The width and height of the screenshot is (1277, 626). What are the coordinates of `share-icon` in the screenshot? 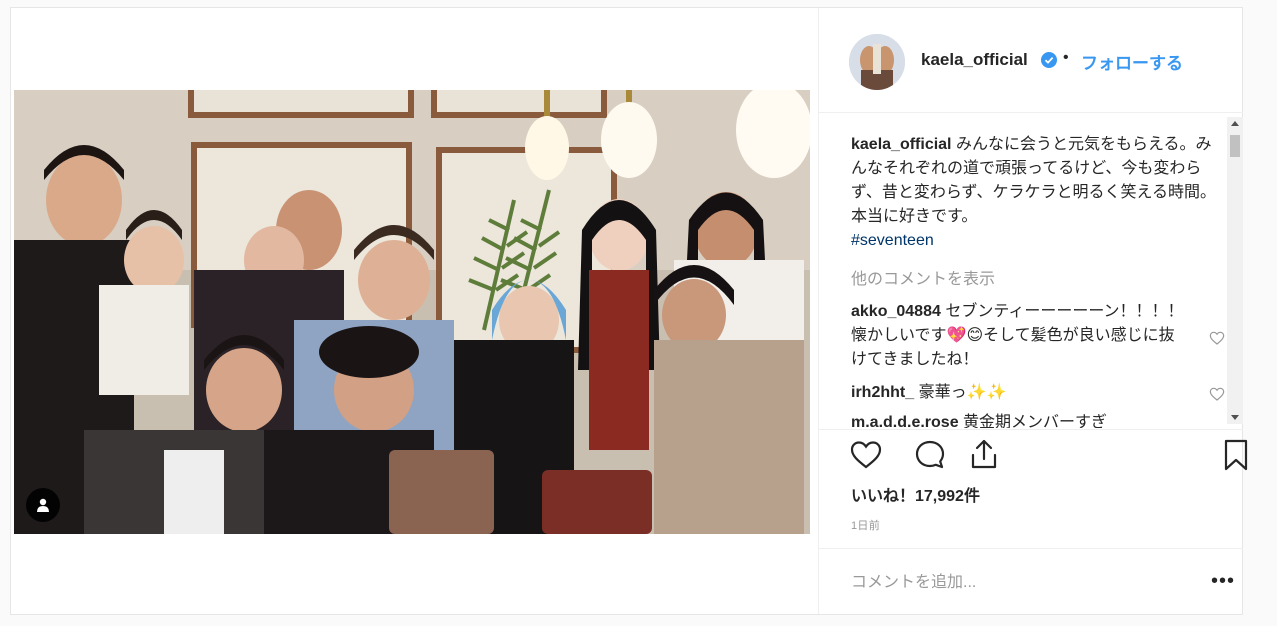 It's located at (984, 455).